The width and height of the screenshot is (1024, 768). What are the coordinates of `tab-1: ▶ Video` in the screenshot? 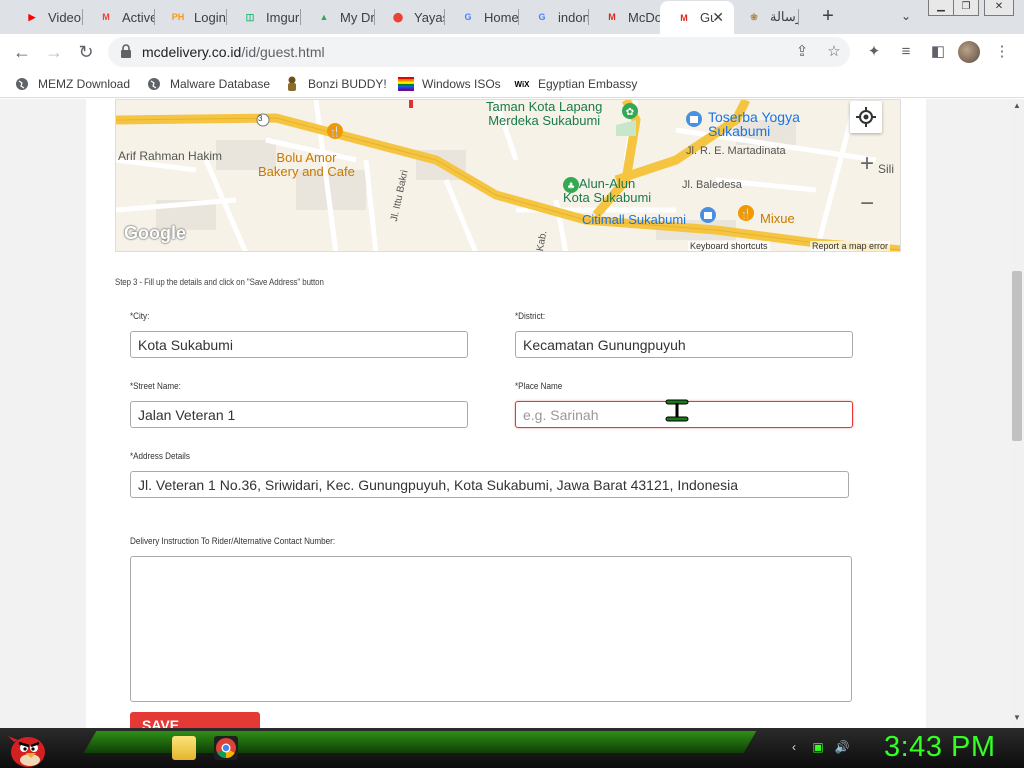 It's located at (45, 17).